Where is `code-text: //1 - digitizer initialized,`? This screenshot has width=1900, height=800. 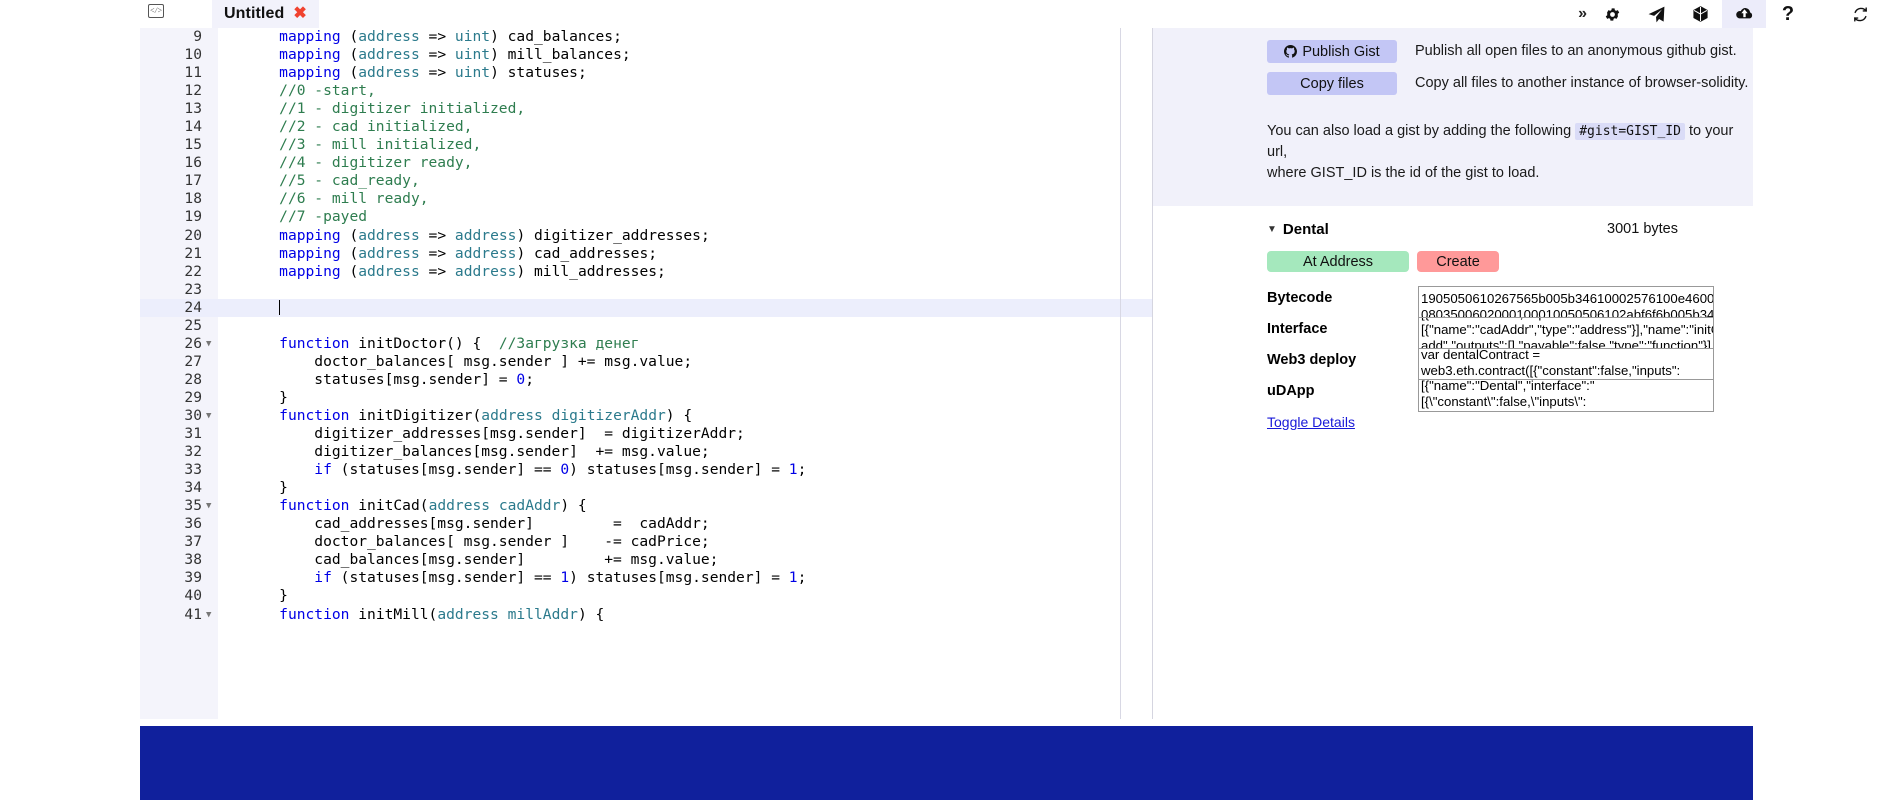
code-text: //1 - digitizer initialized, is located at coordinates (402, 109).